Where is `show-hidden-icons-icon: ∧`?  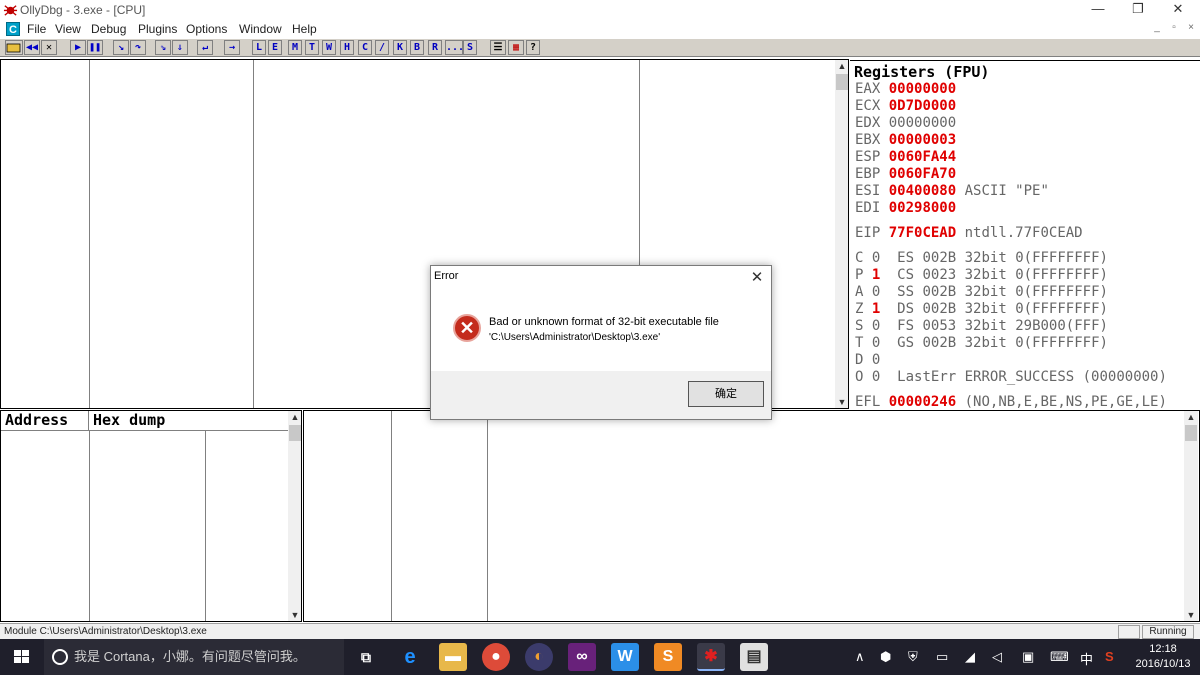
show-hidden-icons-icon: ∧ is located at coordinates (860, 657).